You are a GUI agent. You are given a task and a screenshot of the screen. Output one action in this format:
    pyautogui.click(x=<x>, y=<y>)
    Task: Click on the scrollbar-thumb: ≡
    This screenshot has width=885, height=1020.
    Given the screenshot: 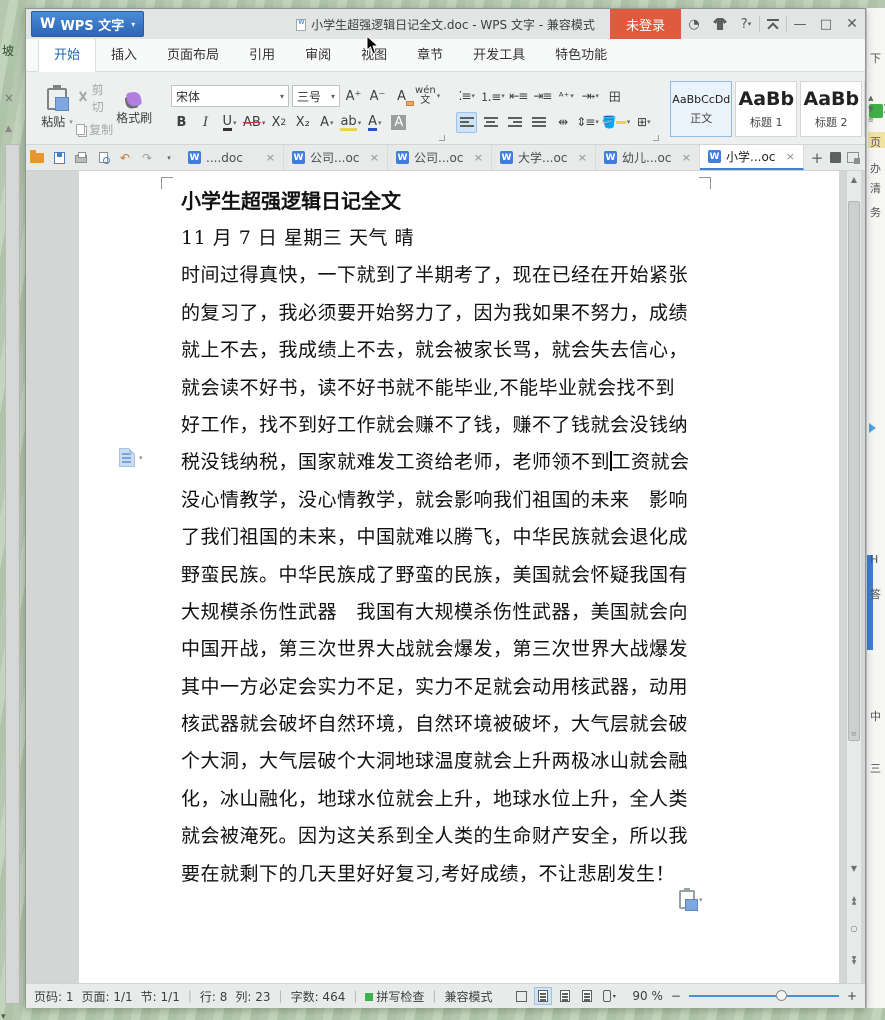 What is the action you would take?
    pyautogui.click(x=854, y=471)
    